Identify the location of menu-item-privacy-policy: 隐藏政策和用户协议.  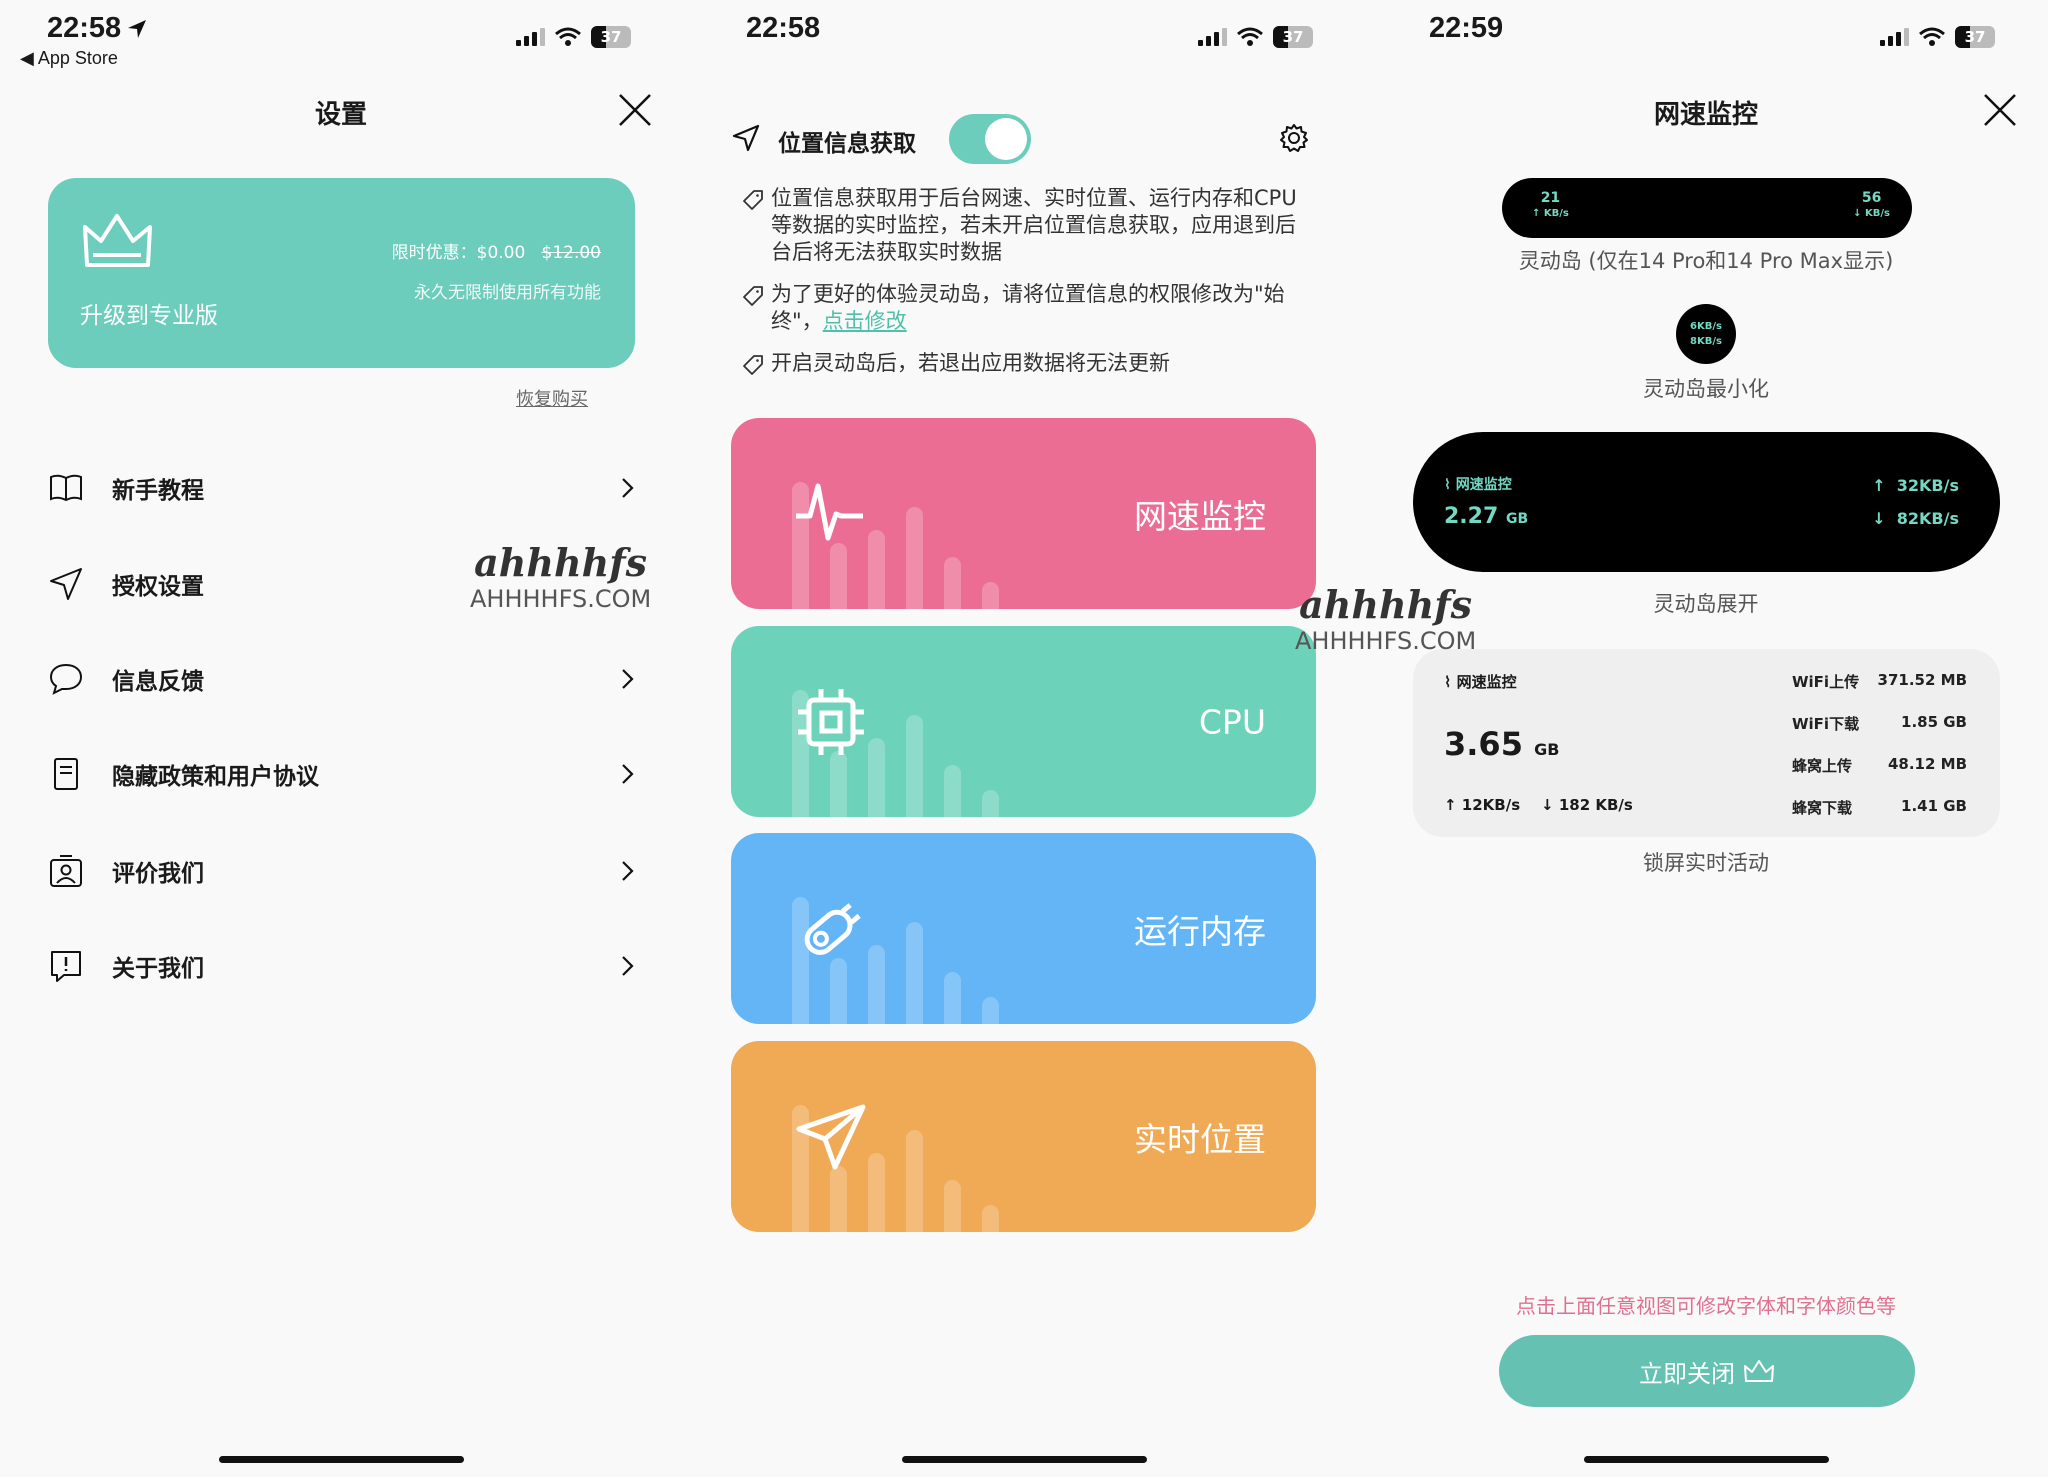
(343, 774).